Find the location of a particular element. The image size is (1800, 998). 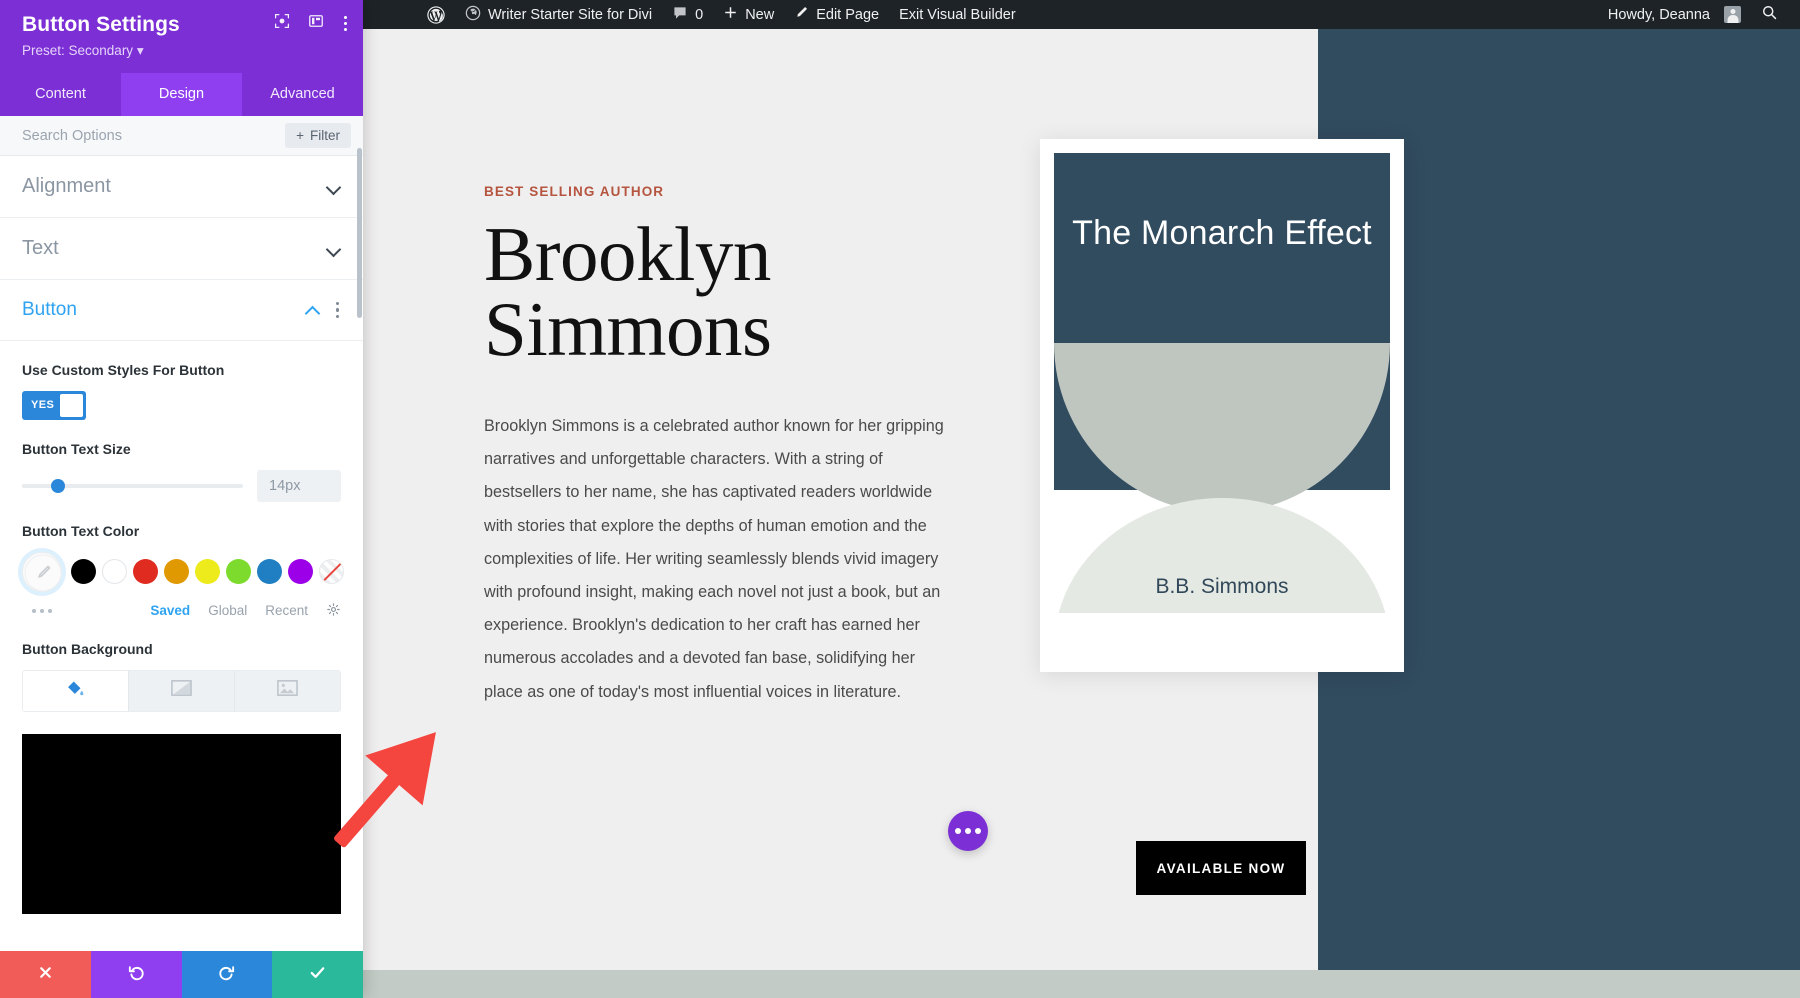

site-name-label: Writer Starter Site for Divi is located at coordinates (570, 14).